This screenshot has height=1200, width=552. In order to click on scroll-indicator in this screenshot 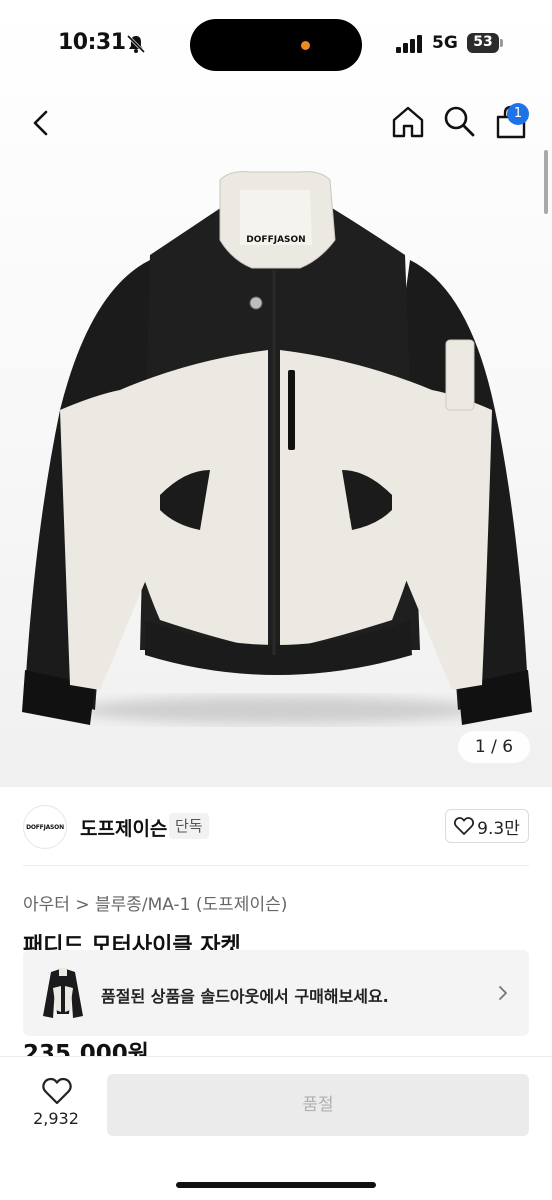, I will do `click(546, 182)`.